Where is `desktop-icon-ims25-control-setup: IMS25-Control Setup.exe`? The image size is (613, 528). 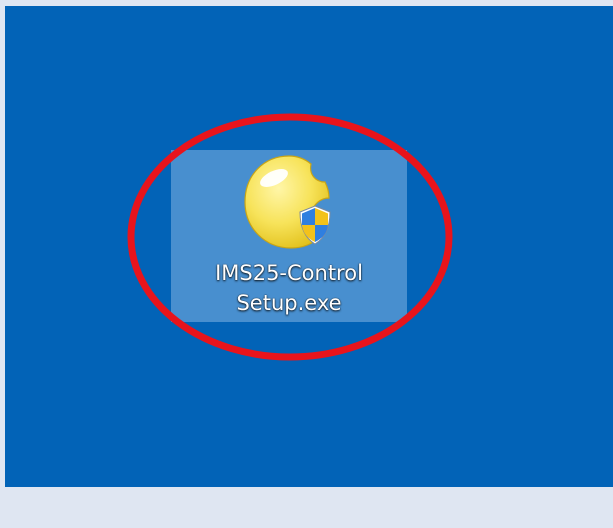 desktop-icon-ims25-control-setup: IMS25-Control Setup.exe is located at coordinates (289, 236).